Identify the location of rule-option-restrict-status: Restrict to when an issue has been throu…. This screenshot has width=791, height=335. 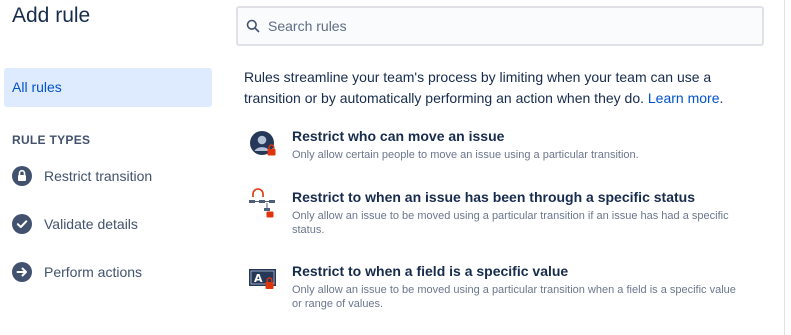
(495, 212).